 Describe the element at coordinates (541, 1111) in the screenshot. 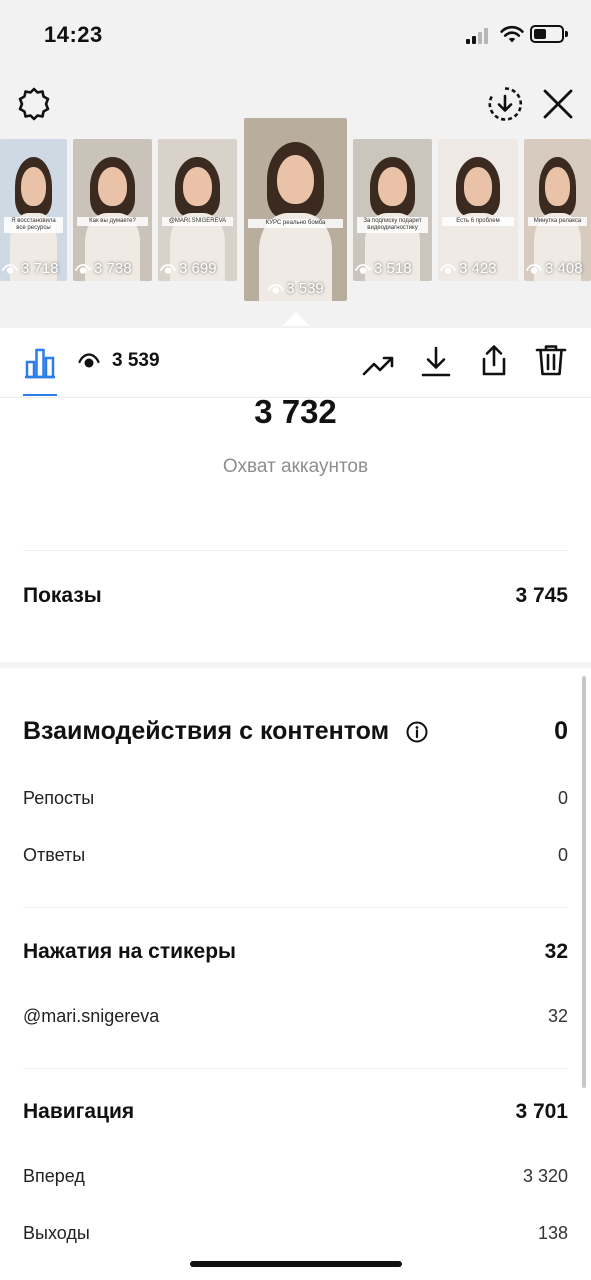

I see `navigation-value: 3 701` at that location.